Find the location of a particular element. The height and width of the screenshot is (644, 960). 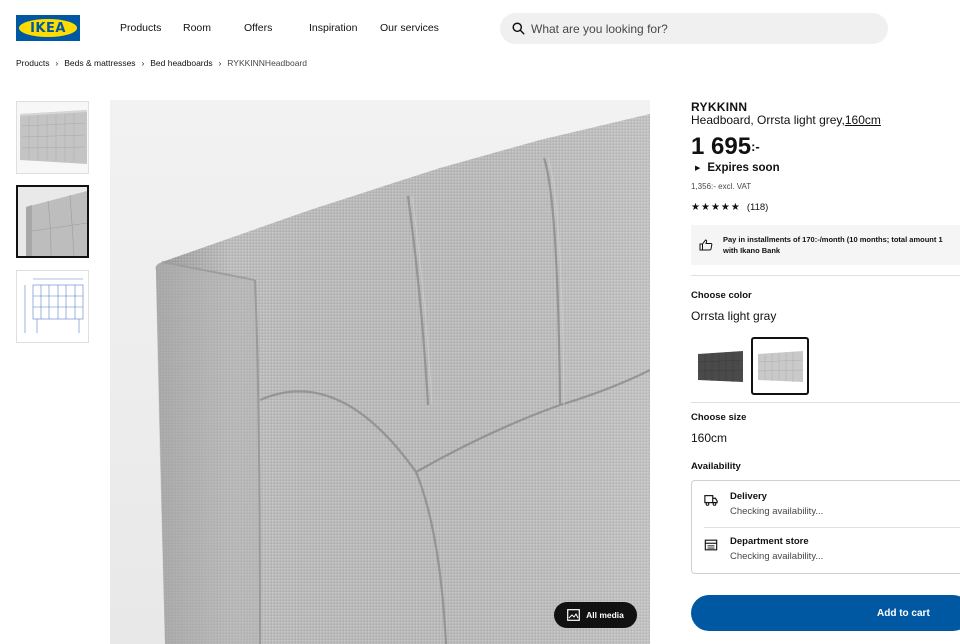

delivery-title: Delivery is located at coordinates (748, 496).